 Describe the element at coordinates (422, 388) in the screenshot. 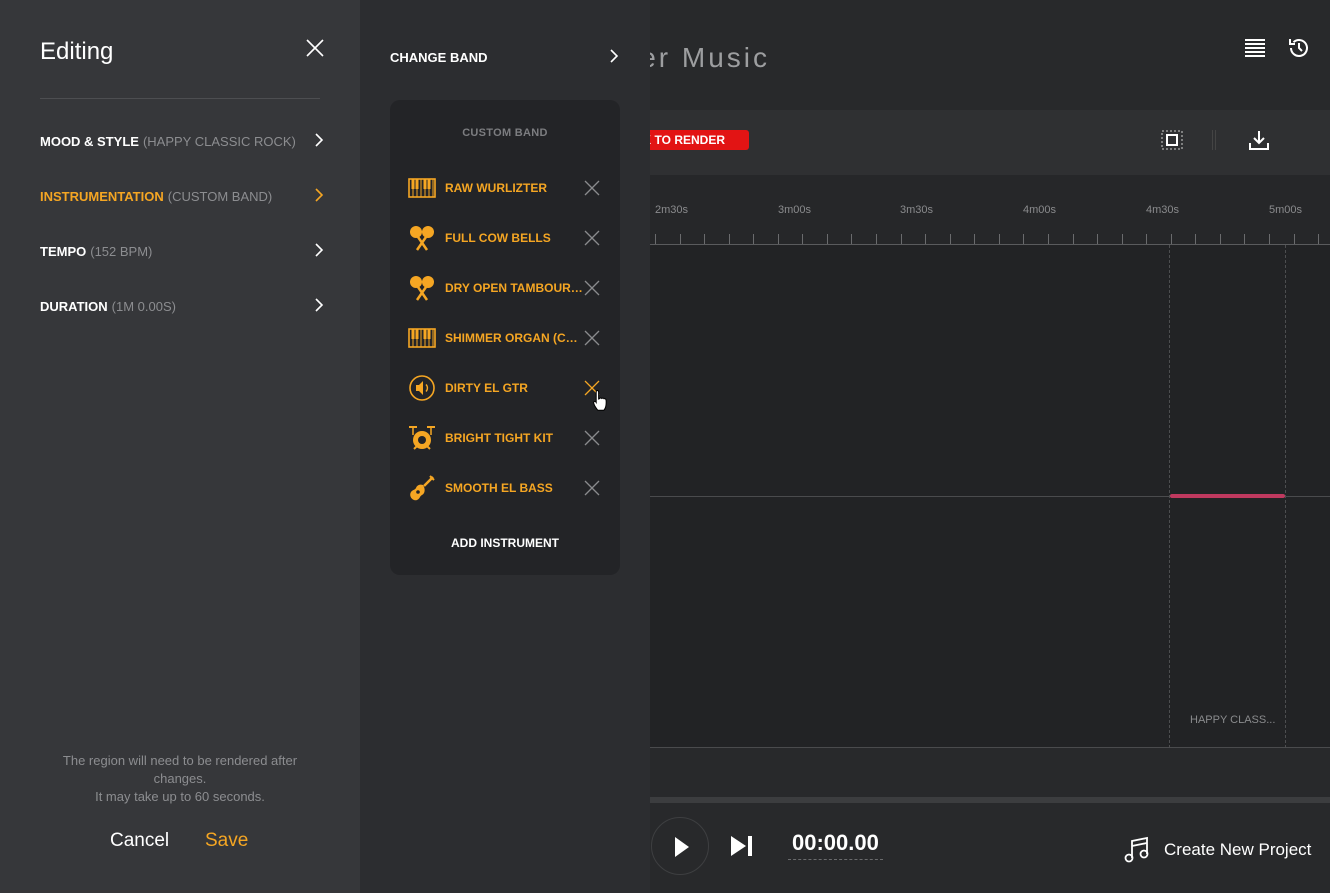

I see `speaker-icon` at that location.